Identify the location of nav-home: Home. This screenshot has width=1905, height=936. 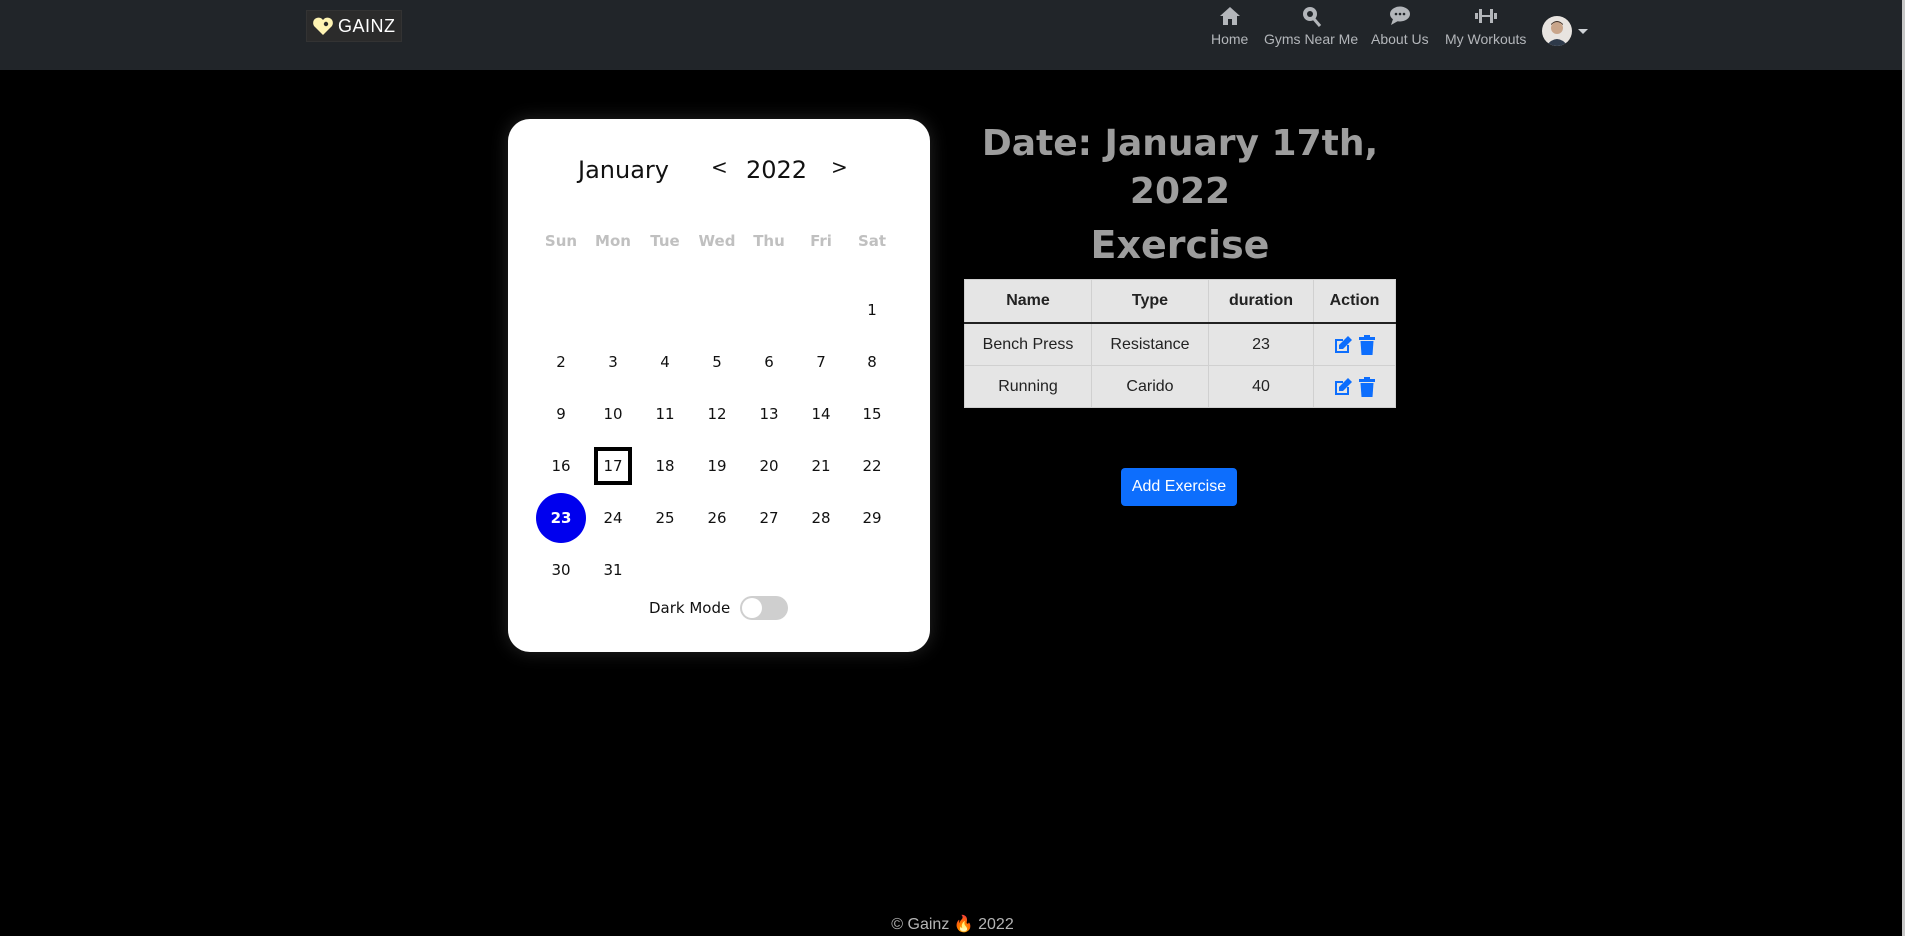
(1229, 29).